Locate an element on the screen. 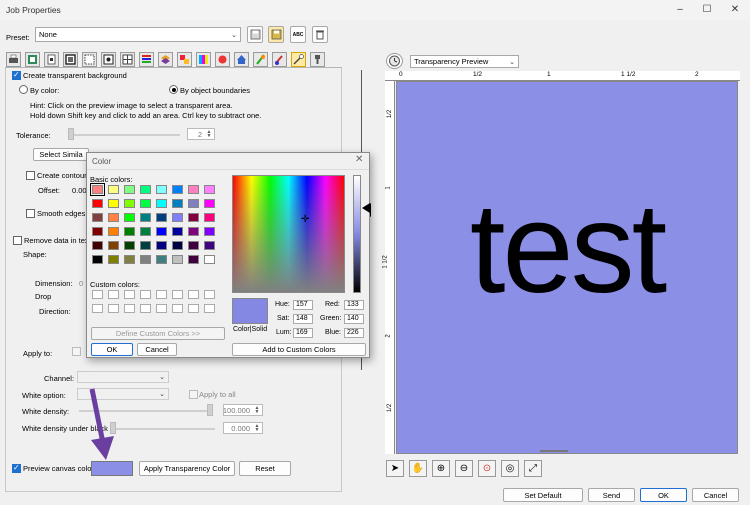 This screenshot has width=750, height=505. color-spectrum: ✛ is located at coordinates (288, 234).